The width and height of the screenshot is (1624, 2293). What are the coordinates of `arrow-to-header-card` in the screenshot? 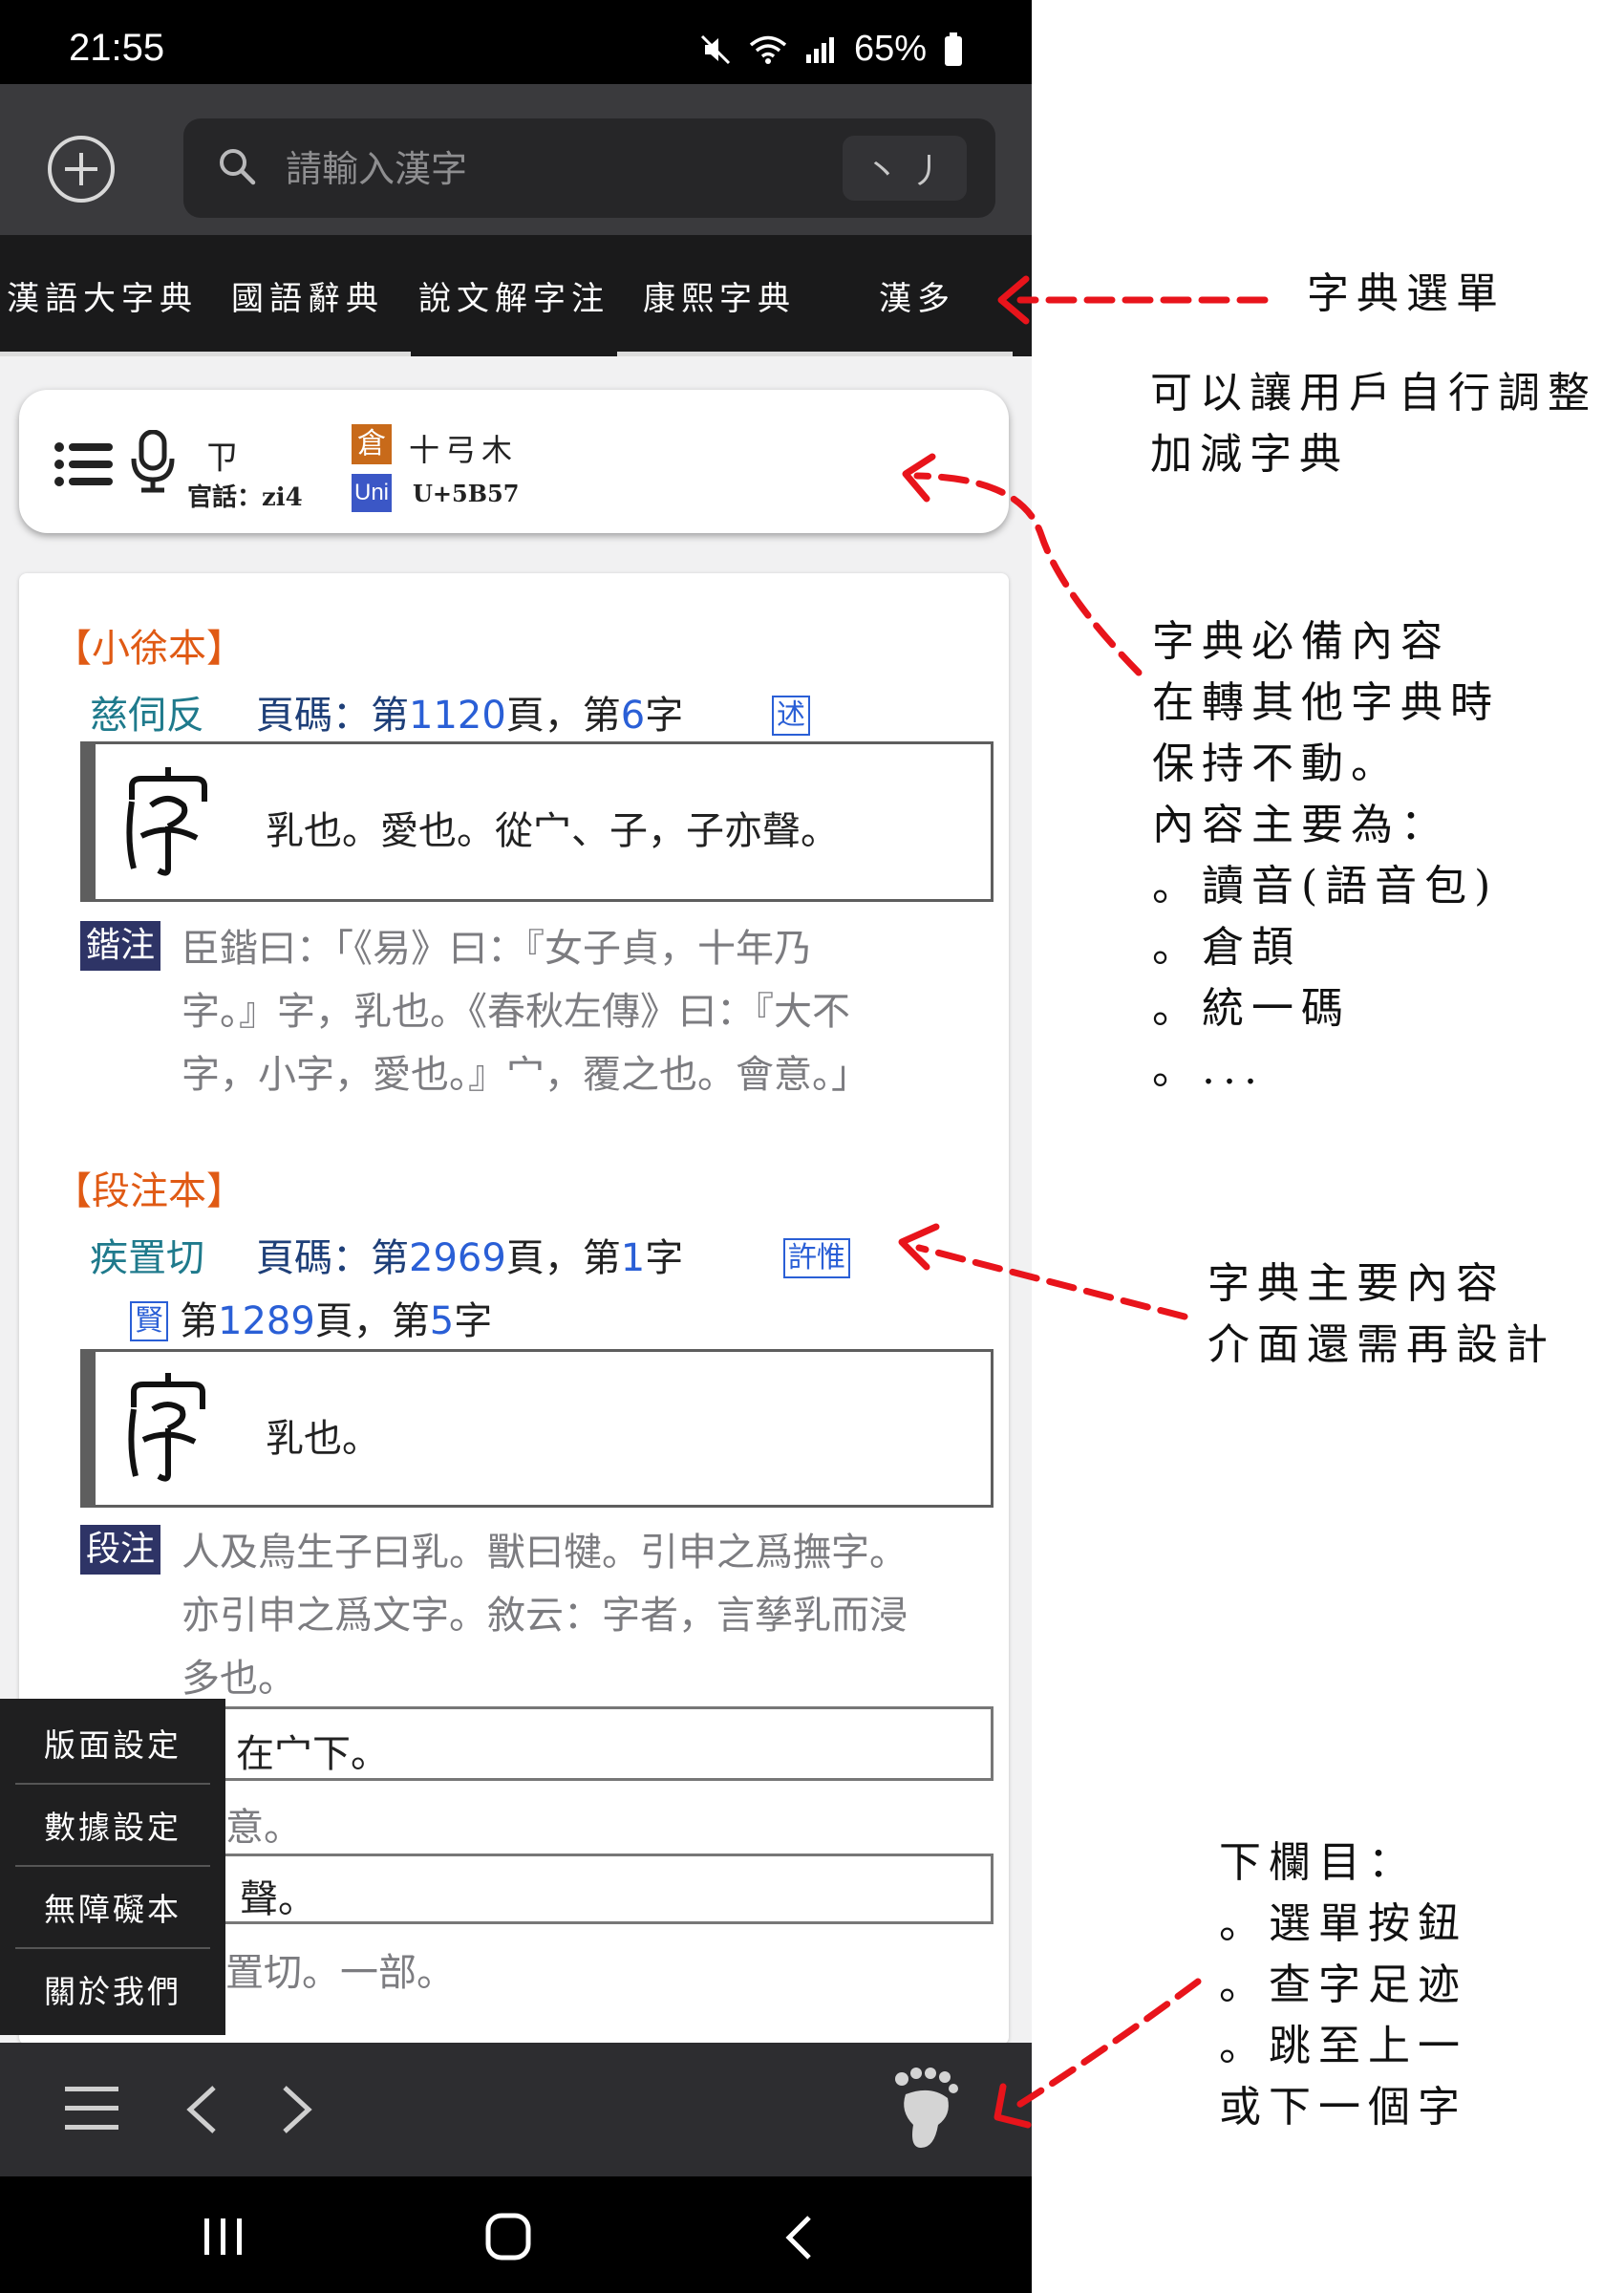 It's located at (1028, 574).